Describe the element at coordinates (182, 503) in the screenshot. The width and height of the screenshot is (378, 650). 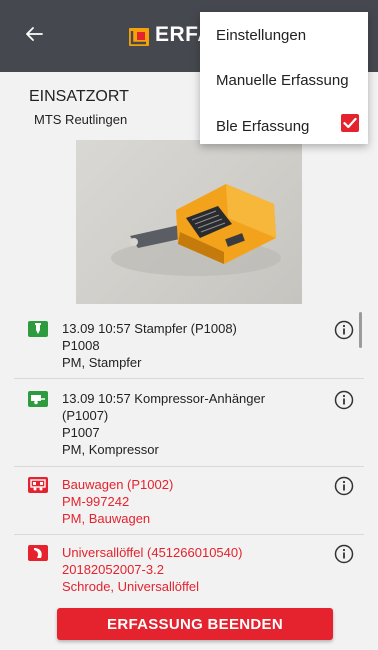
I see `list-item: Bauwagen (P1002) PM-997242 PM, Bauwagen` at that location.